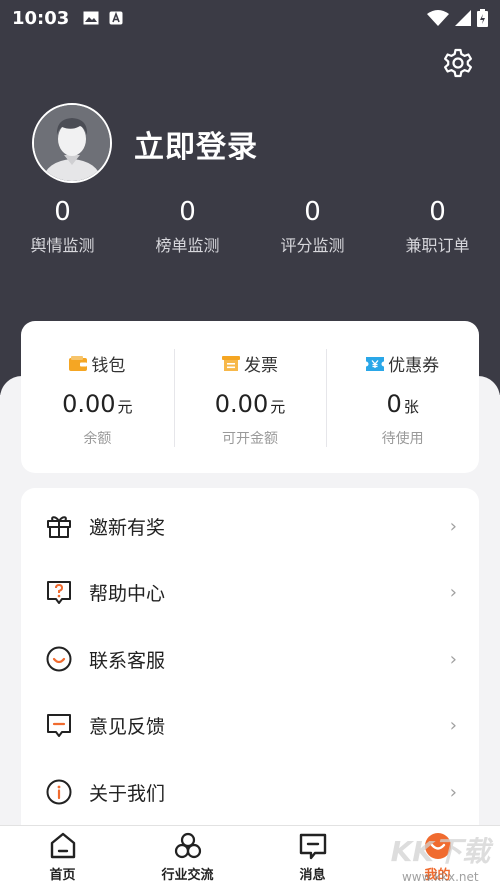  Describe the element at coordinates (62, 245) in the screenshot. I see `stat-label: 舆情监测` at that location.